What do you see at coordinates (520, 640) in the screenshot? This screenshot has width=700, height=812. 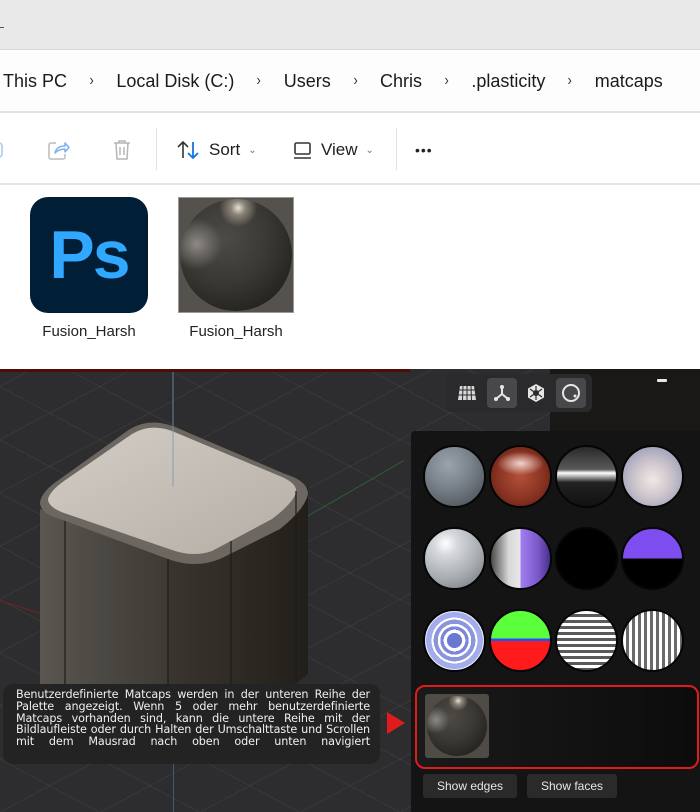 I see `matcap-green-red-split` at bounding box center [520, 640].